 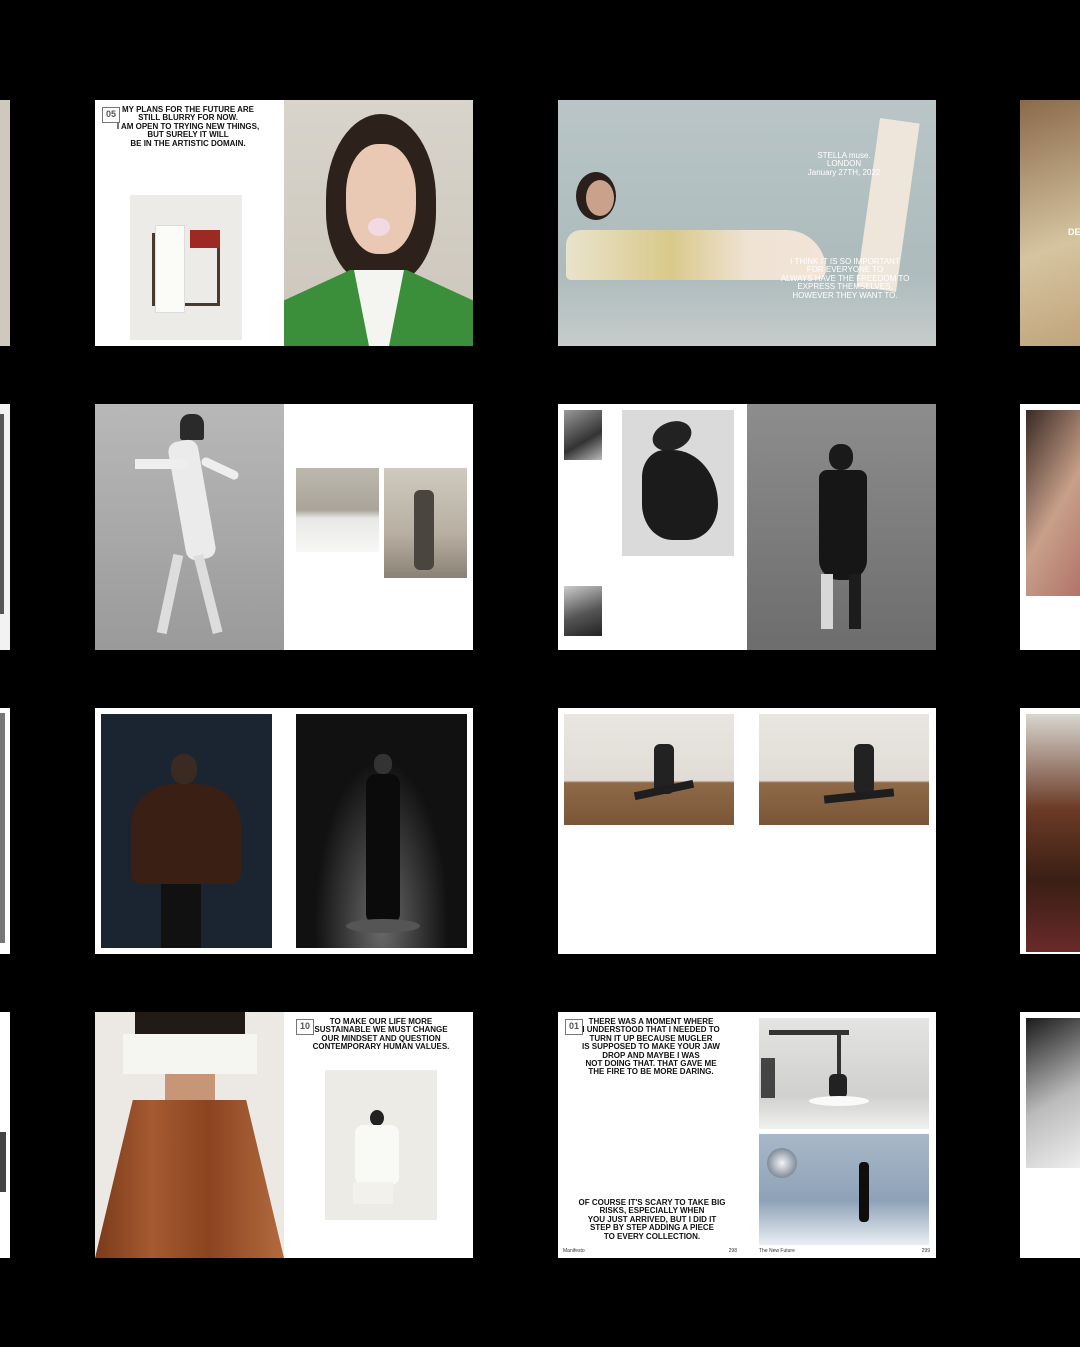 What do you see at coordinates (732, 1251) in the screenshot?
I see `footer-page-left: 298` at bounding box center [732, 1251].